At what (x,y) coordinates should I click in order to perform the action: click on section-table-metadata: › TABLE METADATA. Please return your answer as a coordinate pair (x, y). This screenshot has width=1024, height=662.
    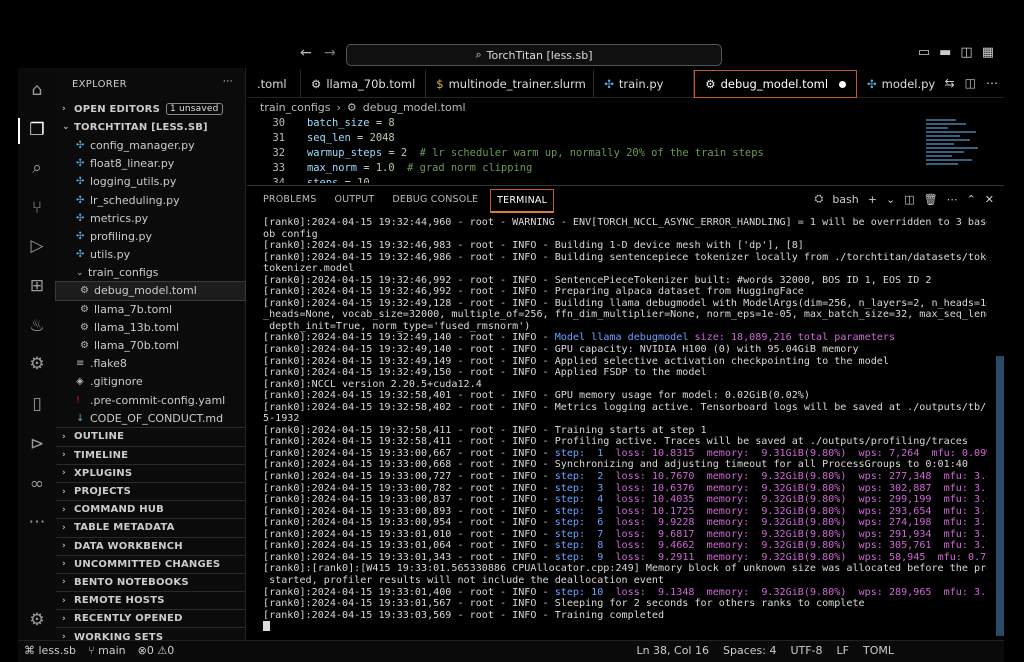
    Looking at the image, I should click on (150, 527).